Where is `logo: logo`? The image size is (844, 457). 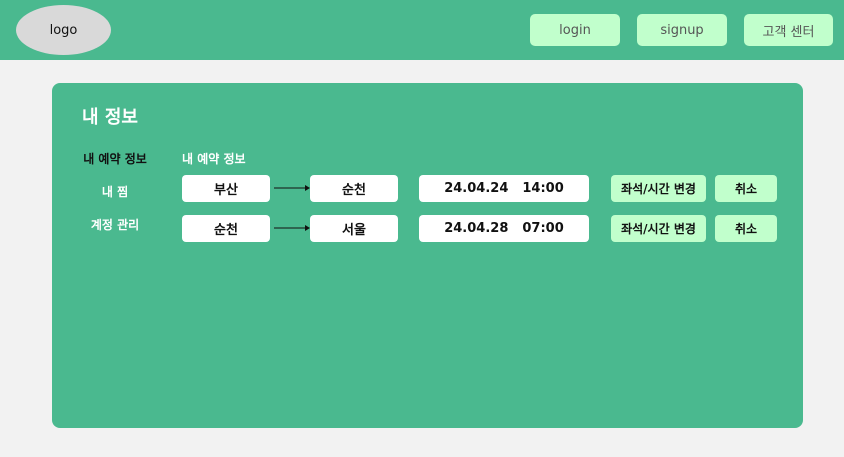 logo: logo is located at coordinates (63, 30).